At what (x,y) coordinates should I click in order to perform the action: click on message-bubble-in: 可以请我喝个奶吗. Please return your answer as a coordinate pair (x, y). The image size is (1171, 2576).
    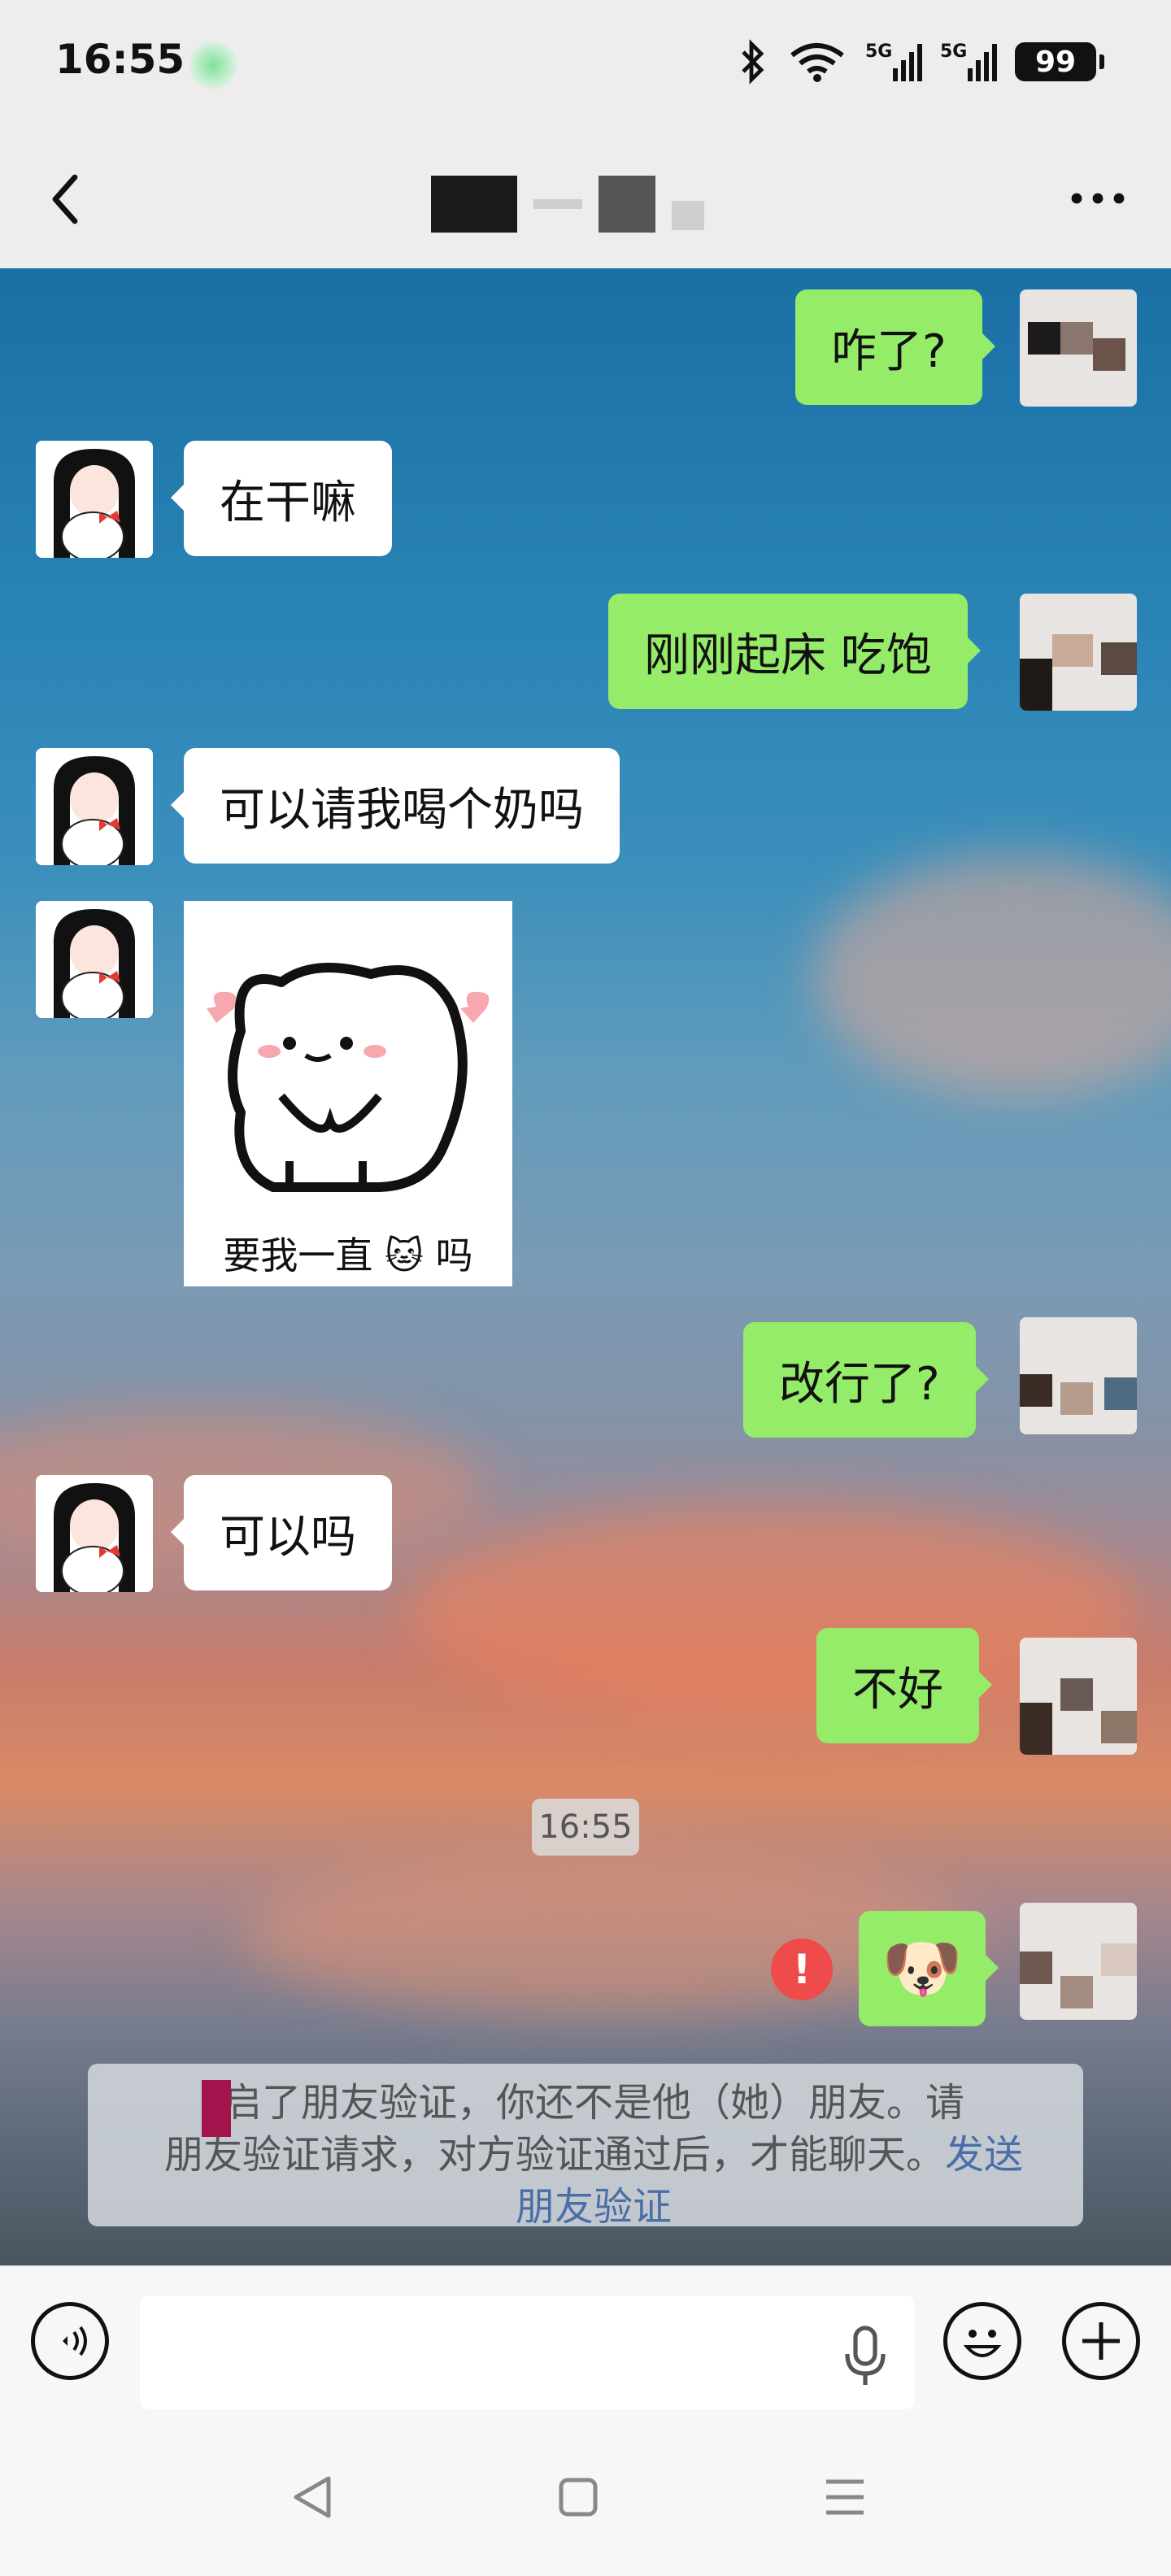
    Looking at the image, I should click on (395, 806).